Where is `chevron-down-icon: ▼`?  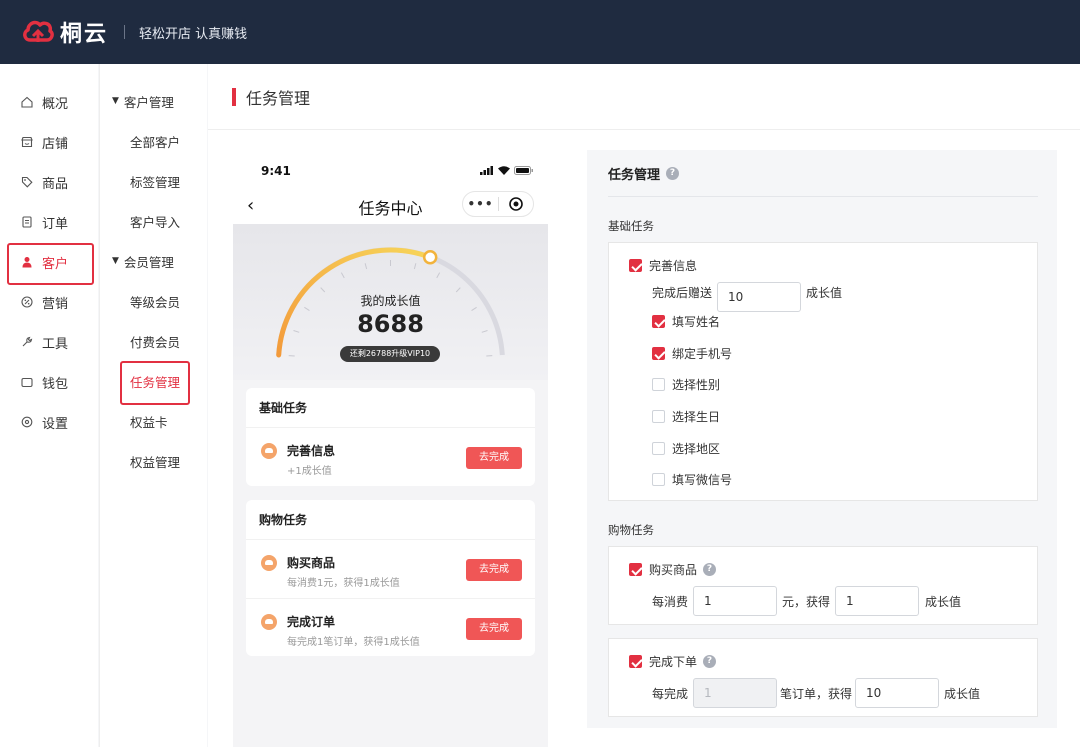
chevron-down-icon: ▼ is located at coordinates (115, 101).